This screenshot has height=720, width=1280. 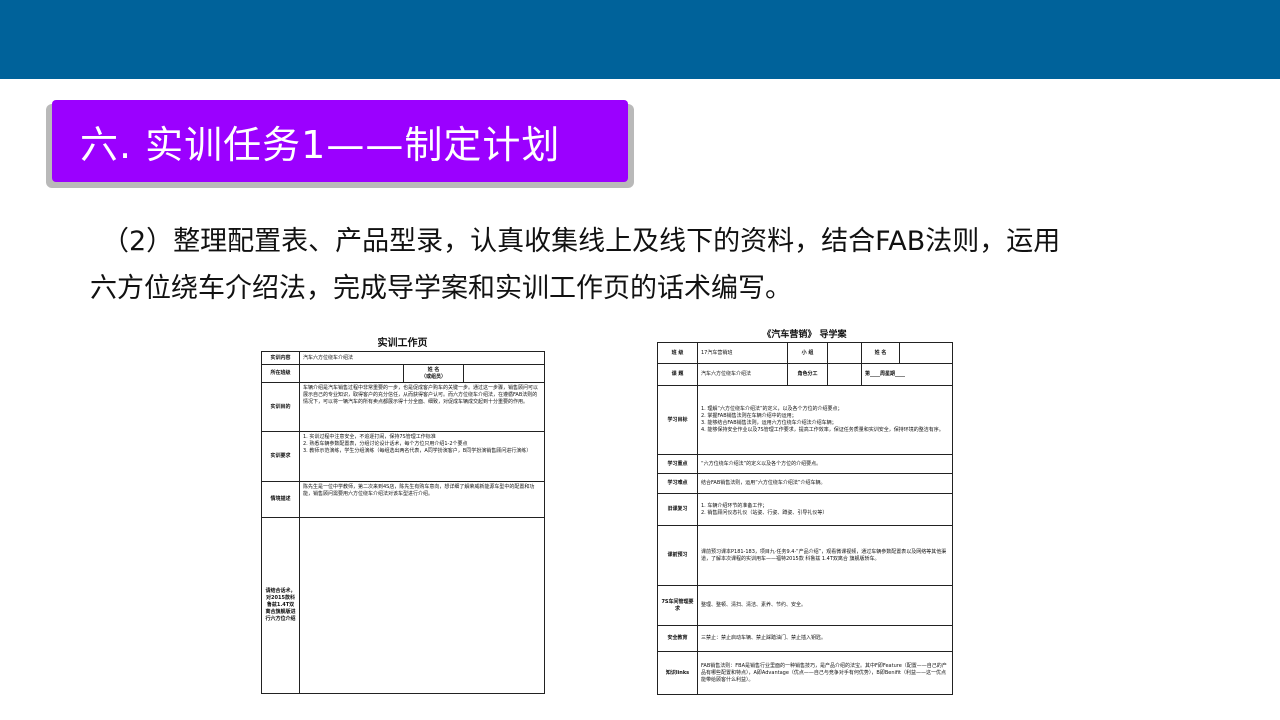 I want to click on worksheet-class-value, so click(x=352, y=374).